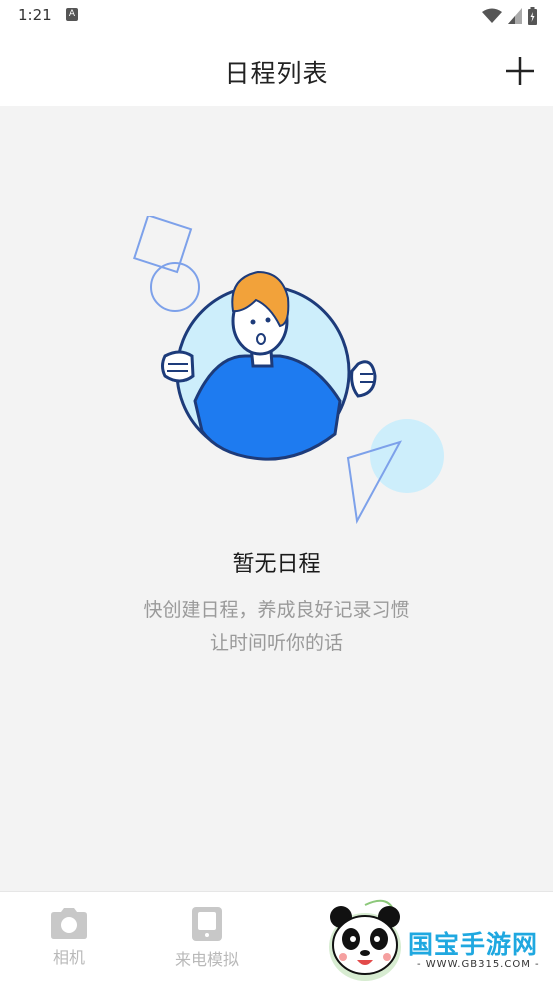  What do you see at coordinates (207, 924) in the screenshot?
I see `phone-icon` at bounding box center [207, 924].